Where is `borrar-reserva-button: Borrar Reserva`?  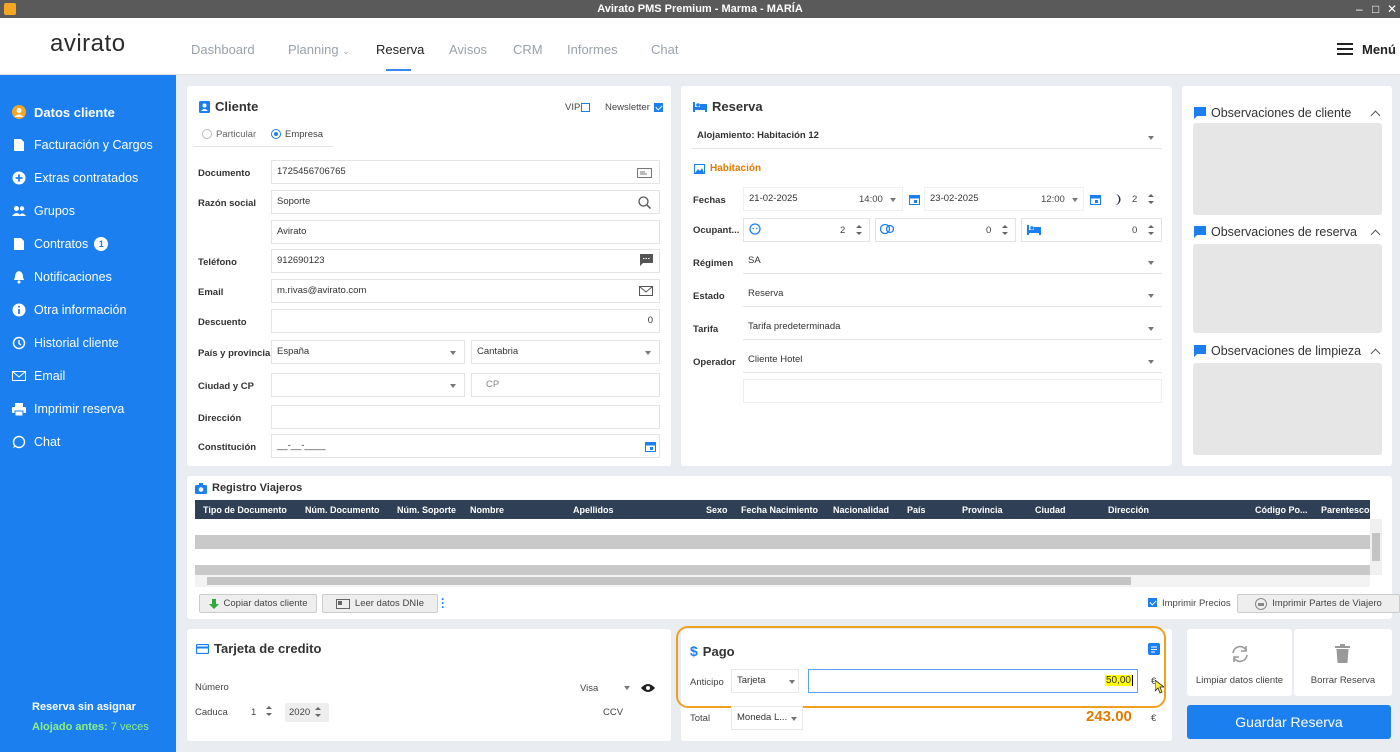 borrar-reserva-button: Borrar Reserva is located at coordinates (1343, 662).